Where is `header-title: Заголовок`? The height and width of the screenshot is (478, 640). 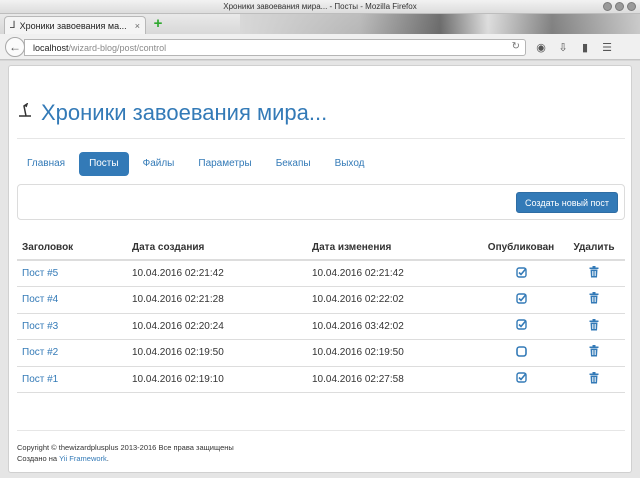 header-title: Заголовок is located at coordinates (72, 248).